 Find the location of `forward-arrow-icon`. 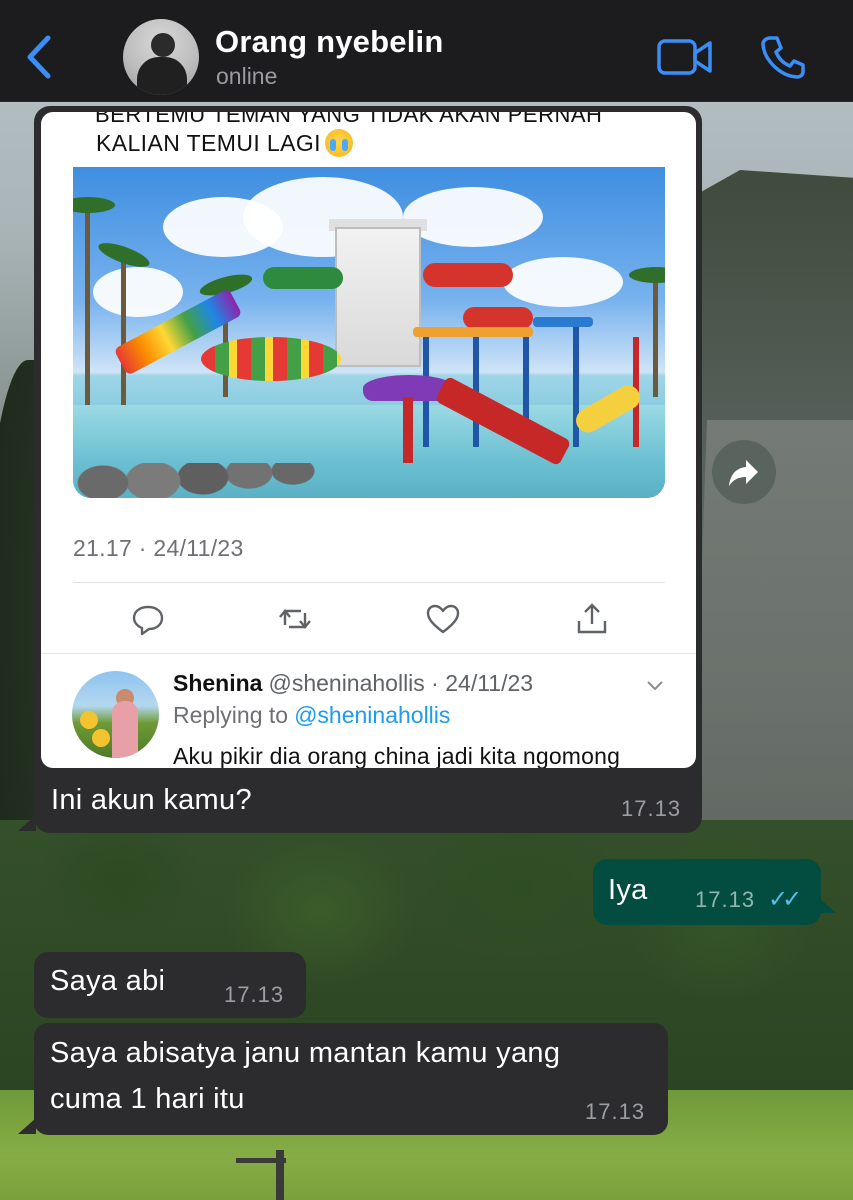

forward-arrow-icon is located at coordinates (743, 473).